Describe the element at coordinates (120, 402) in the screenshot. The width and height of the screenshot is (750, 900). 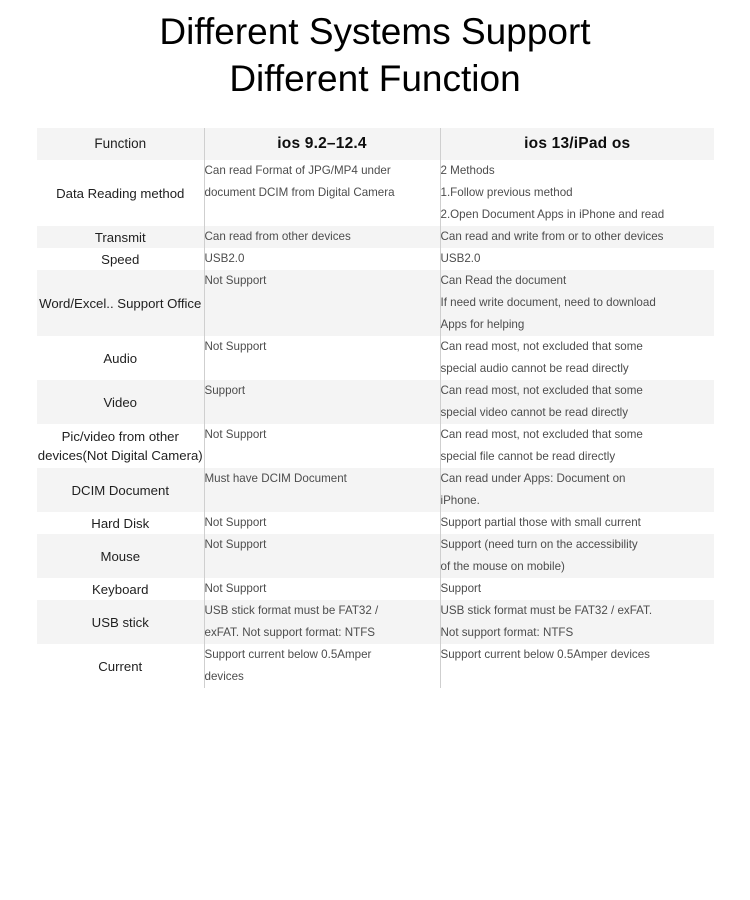
I see `cell-function: Video` at that location.